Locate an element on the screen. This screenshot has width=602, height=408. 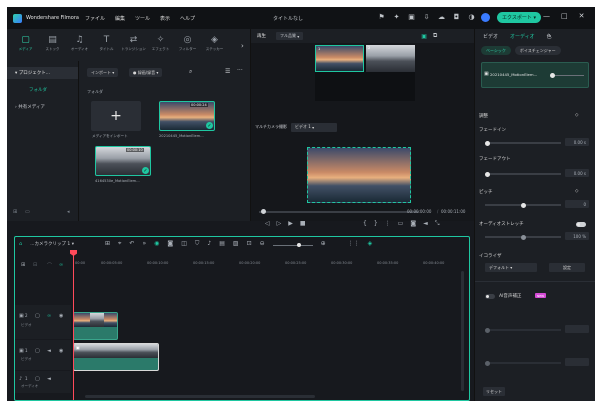
vertical-scrollbar is located at coordinates (462, 331).